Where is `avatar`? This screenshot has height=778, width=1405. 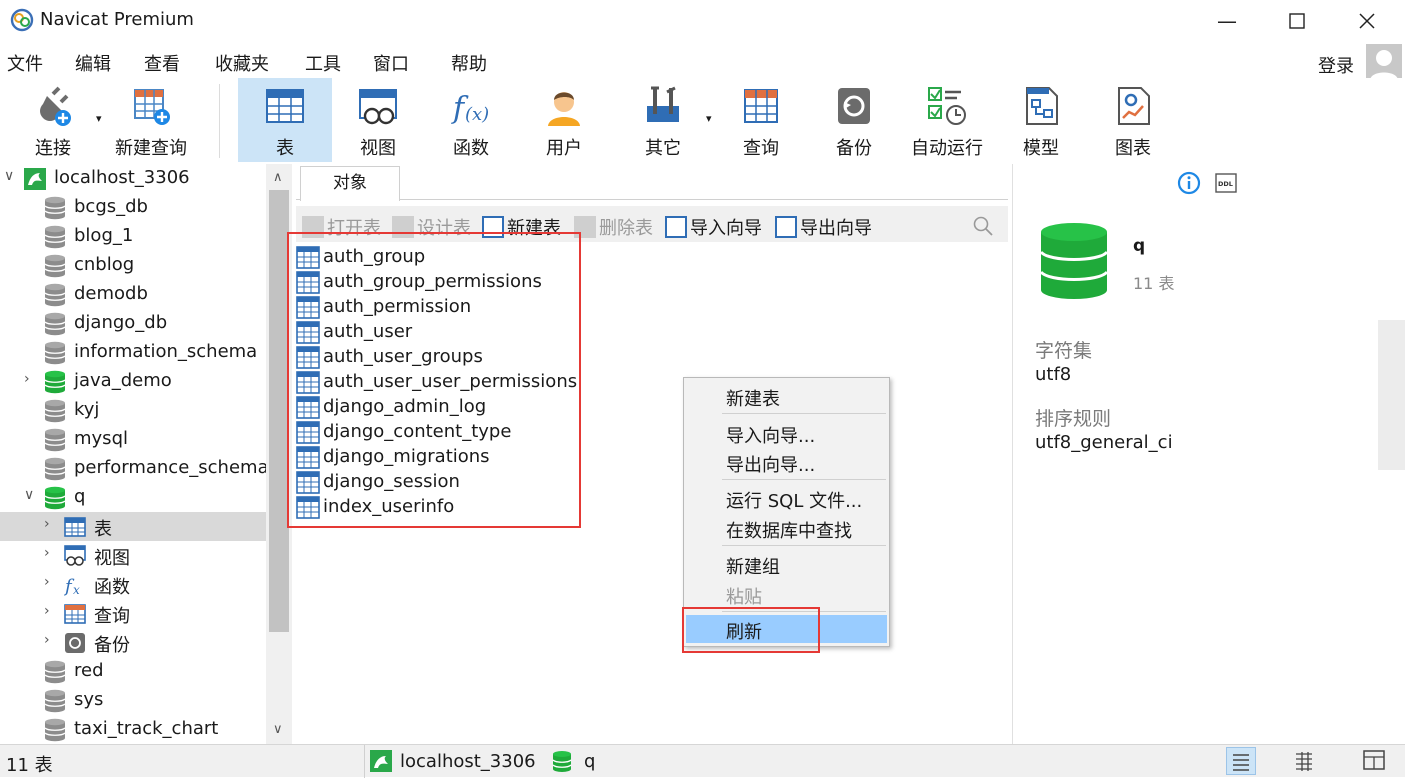
avatar is located at coordinates (1384, 62).